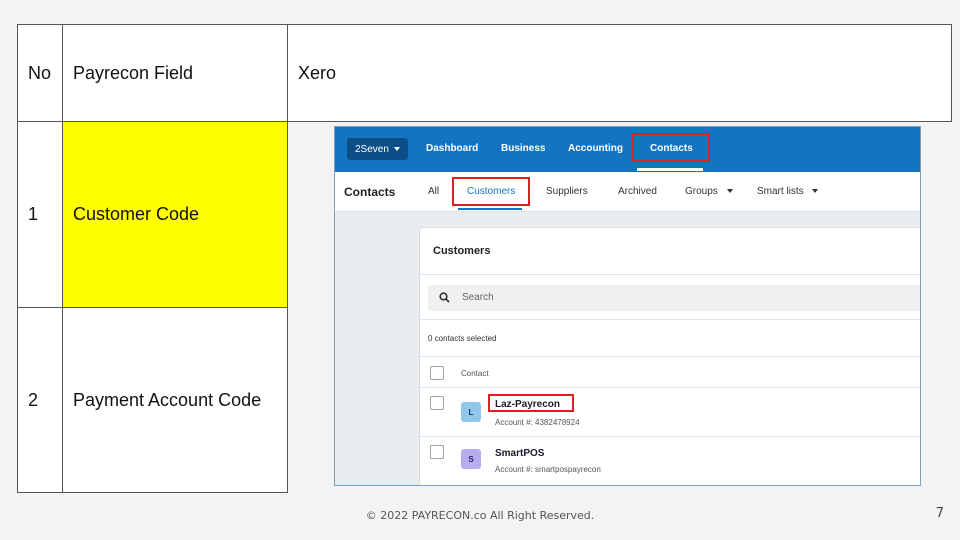 This screenshot has height=540, width=960. Describe the element at coordinates (491, 191) in the screenshot. I see `customers-highlight-box` at that location.